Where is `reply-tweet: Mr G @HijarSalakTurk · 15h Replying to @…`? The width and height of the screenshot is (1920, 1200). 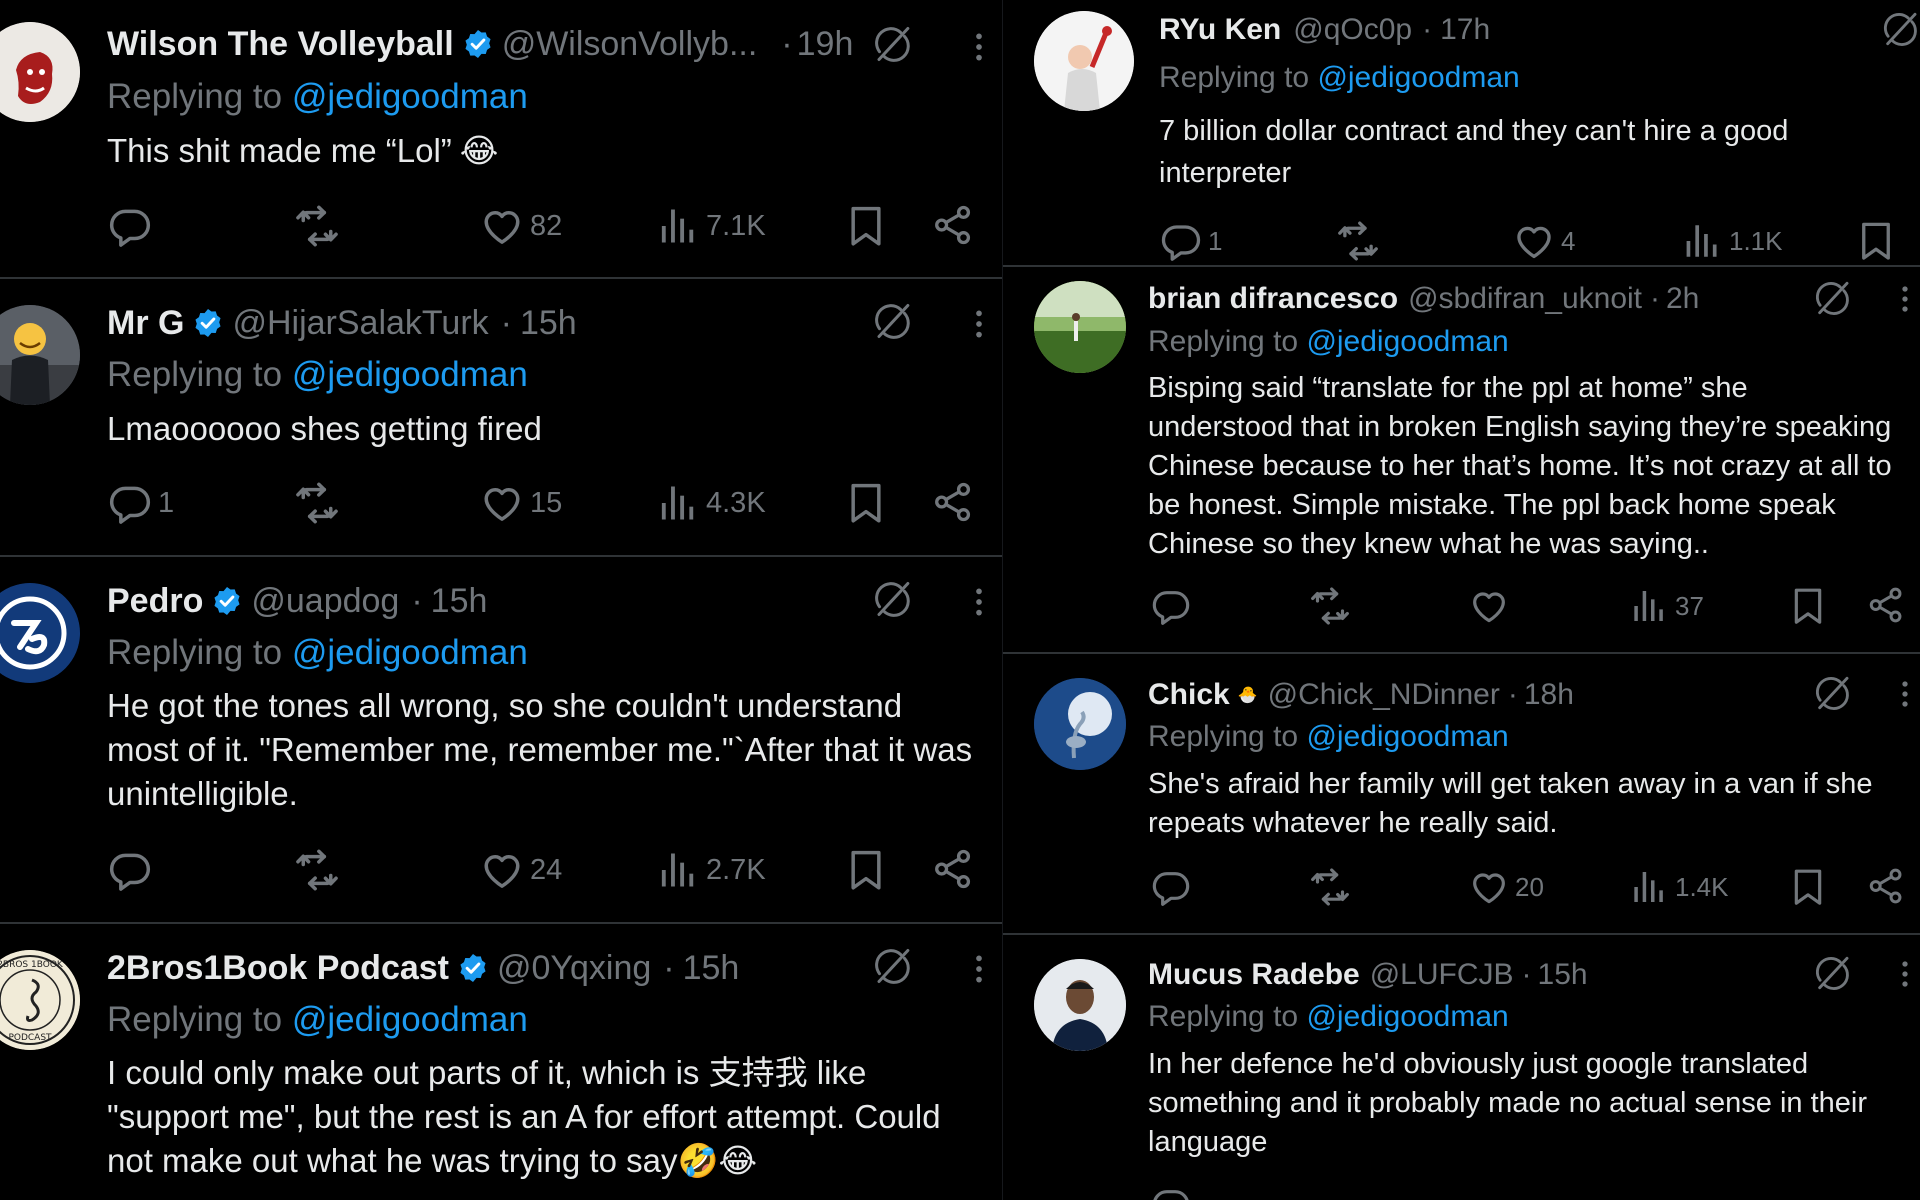
reply-tweet: Mr G @HijarSalakTurk · 15h Replying to @… is located at coordinates (501, 418).